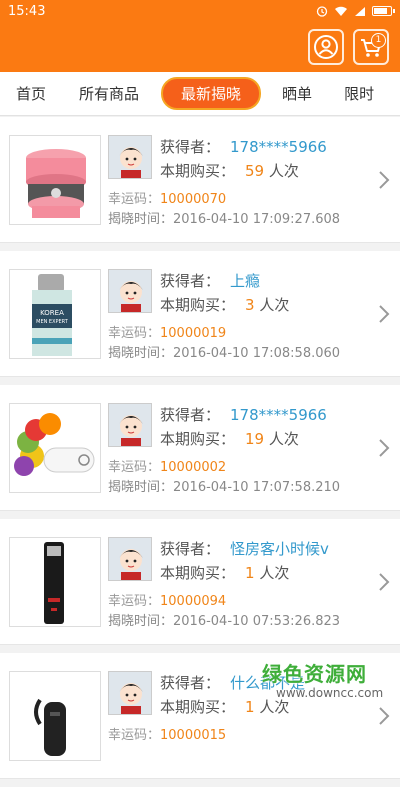 This screenshot has height=787, width=400. I want to click on signal-icon, so click(360, 11).